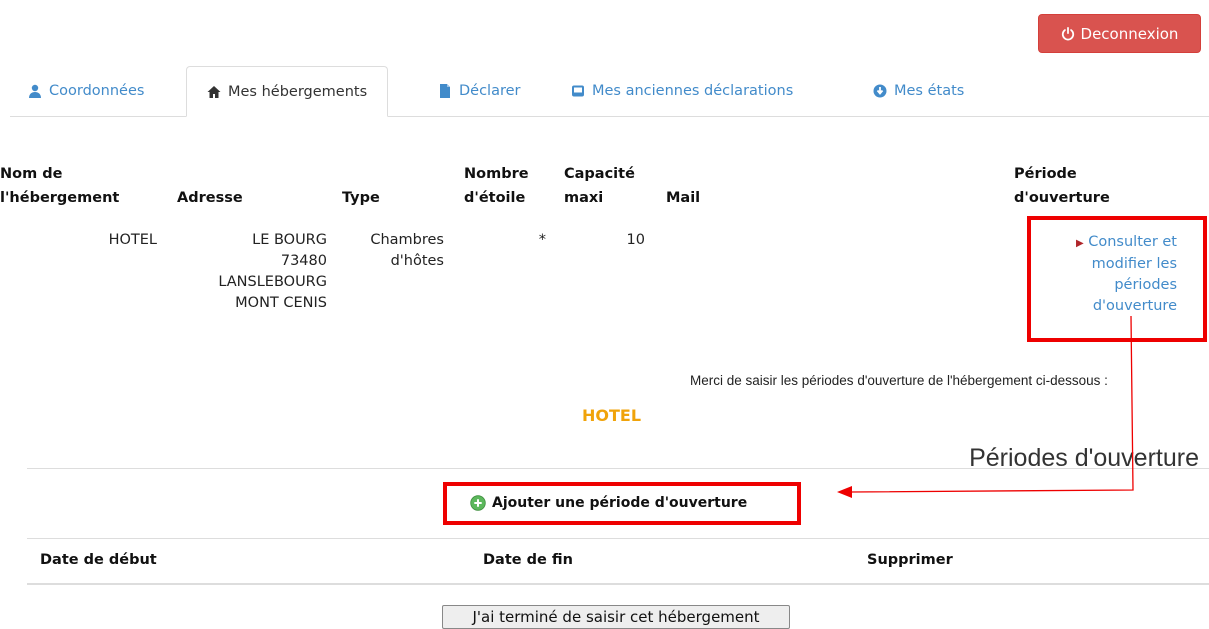 This screenshot has height=629, width=1209. I want to click on selected-hotel-name: HOTEL, so click(612, 415).